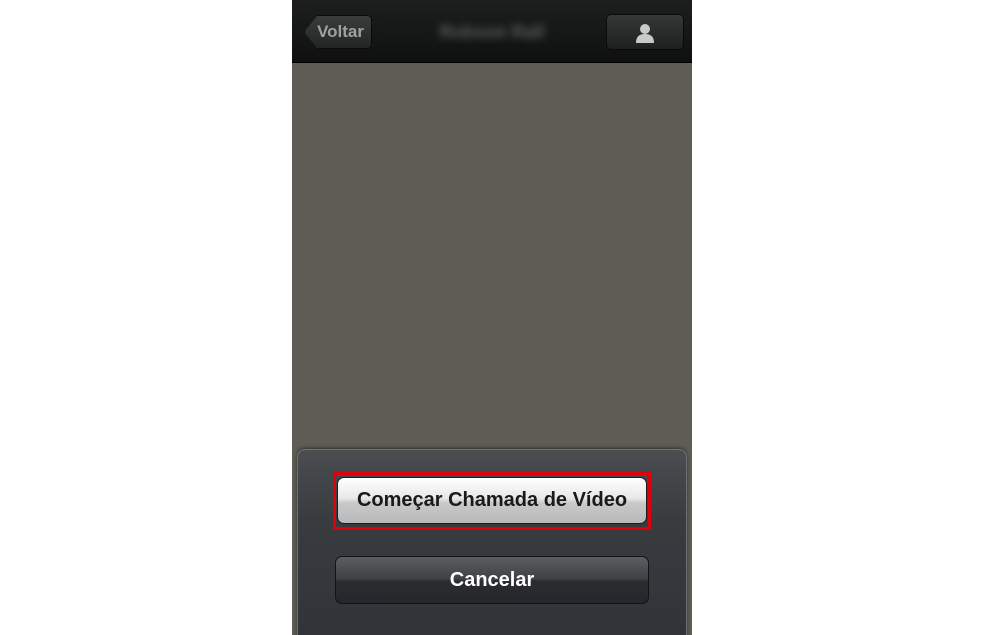  Describe the element at coordinates (338, 32) in the screenshot. I see `back-button: Voltar` at that location.